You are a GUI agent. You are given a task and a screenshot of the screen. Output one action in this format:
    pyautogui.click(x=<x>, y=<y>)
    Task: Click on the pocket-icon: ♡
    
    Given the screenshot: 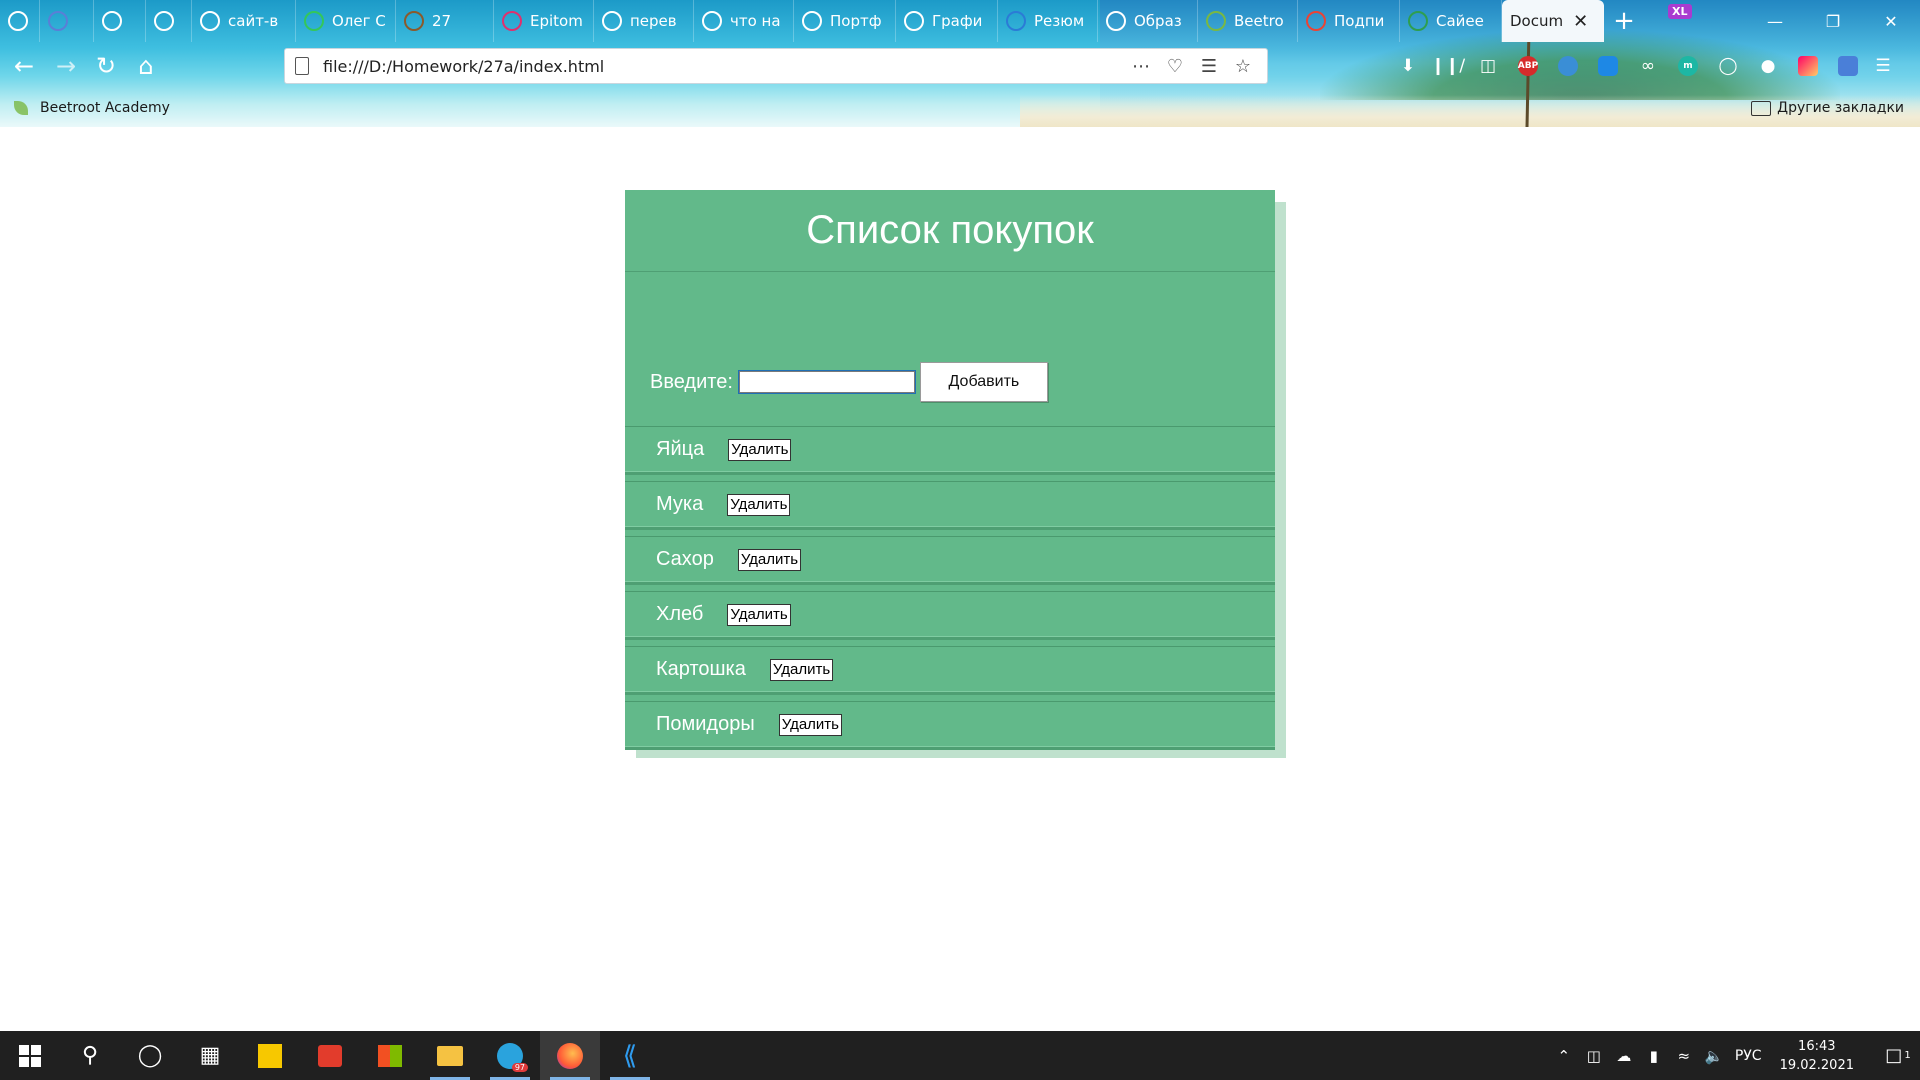 What is the action you would take?
    pyautogui.click(x=1175, y=66)
    